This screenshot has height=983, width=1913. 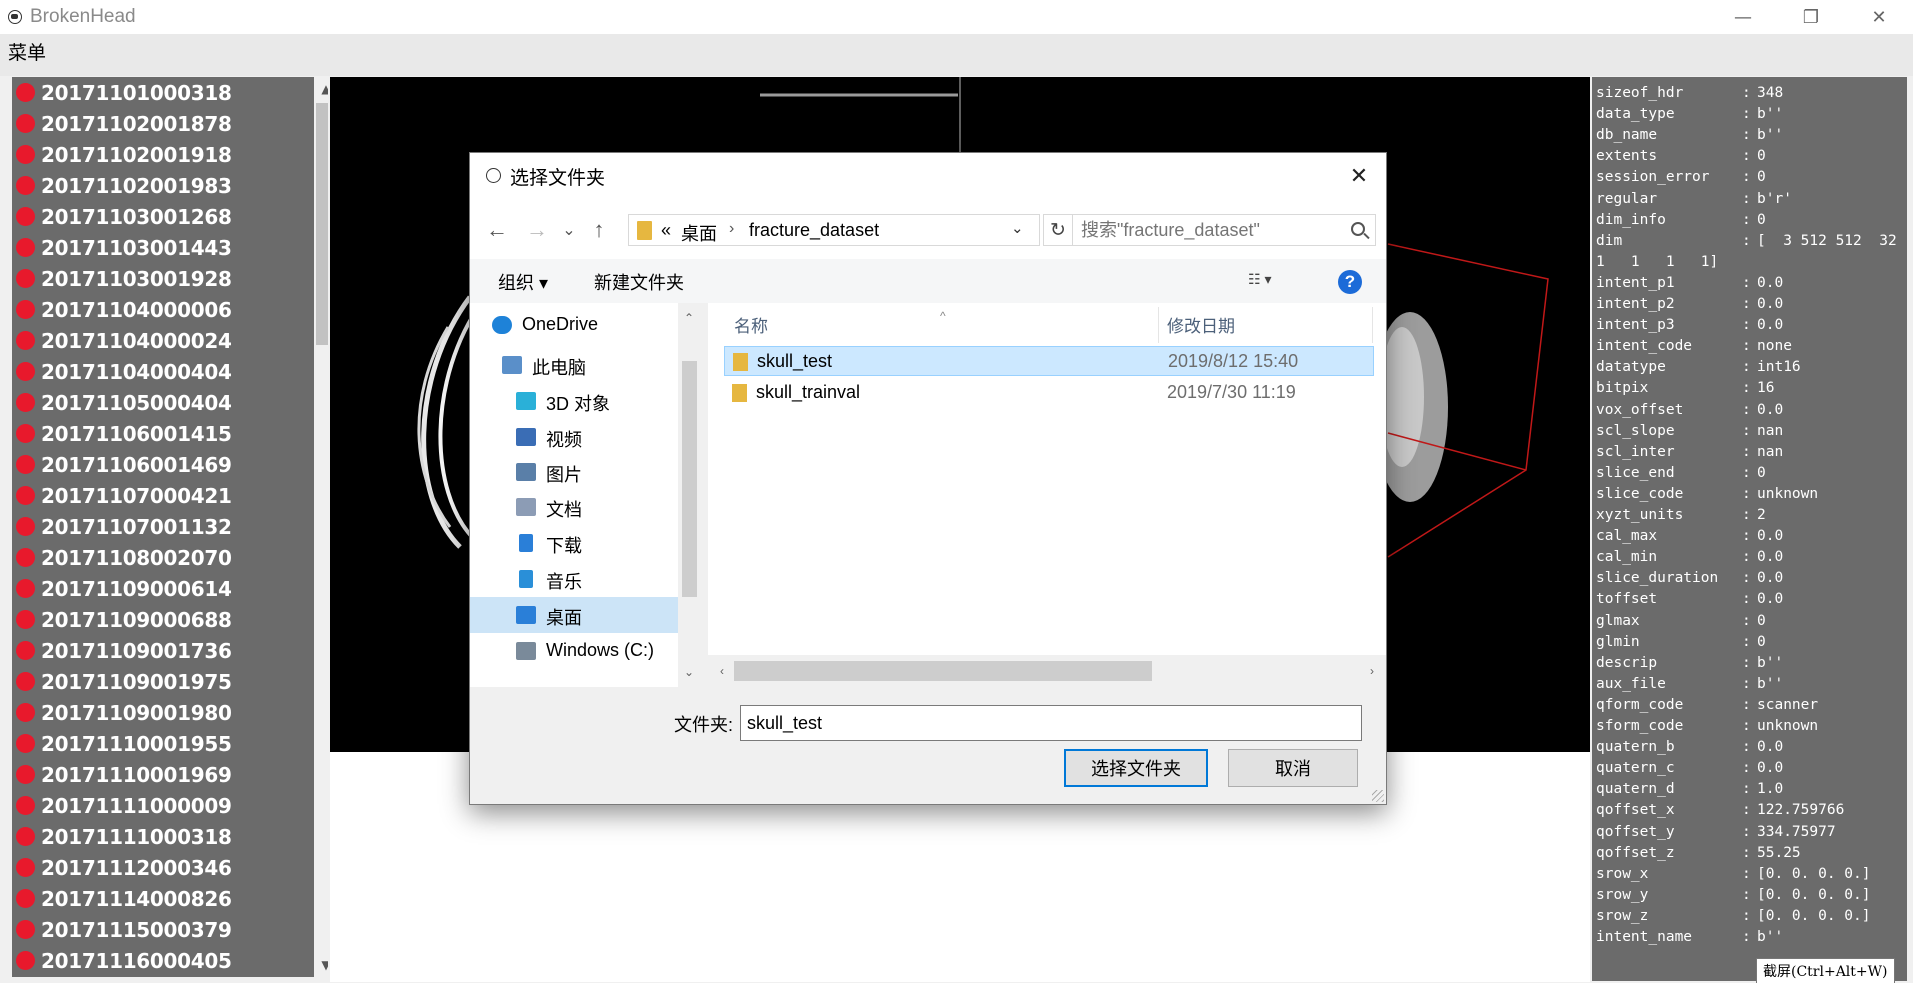 What do you see at coordinates (1273, 282) in the screenshot?
I see `view-options-icon: ☷ ▾` at bounding box center [1273, 282].